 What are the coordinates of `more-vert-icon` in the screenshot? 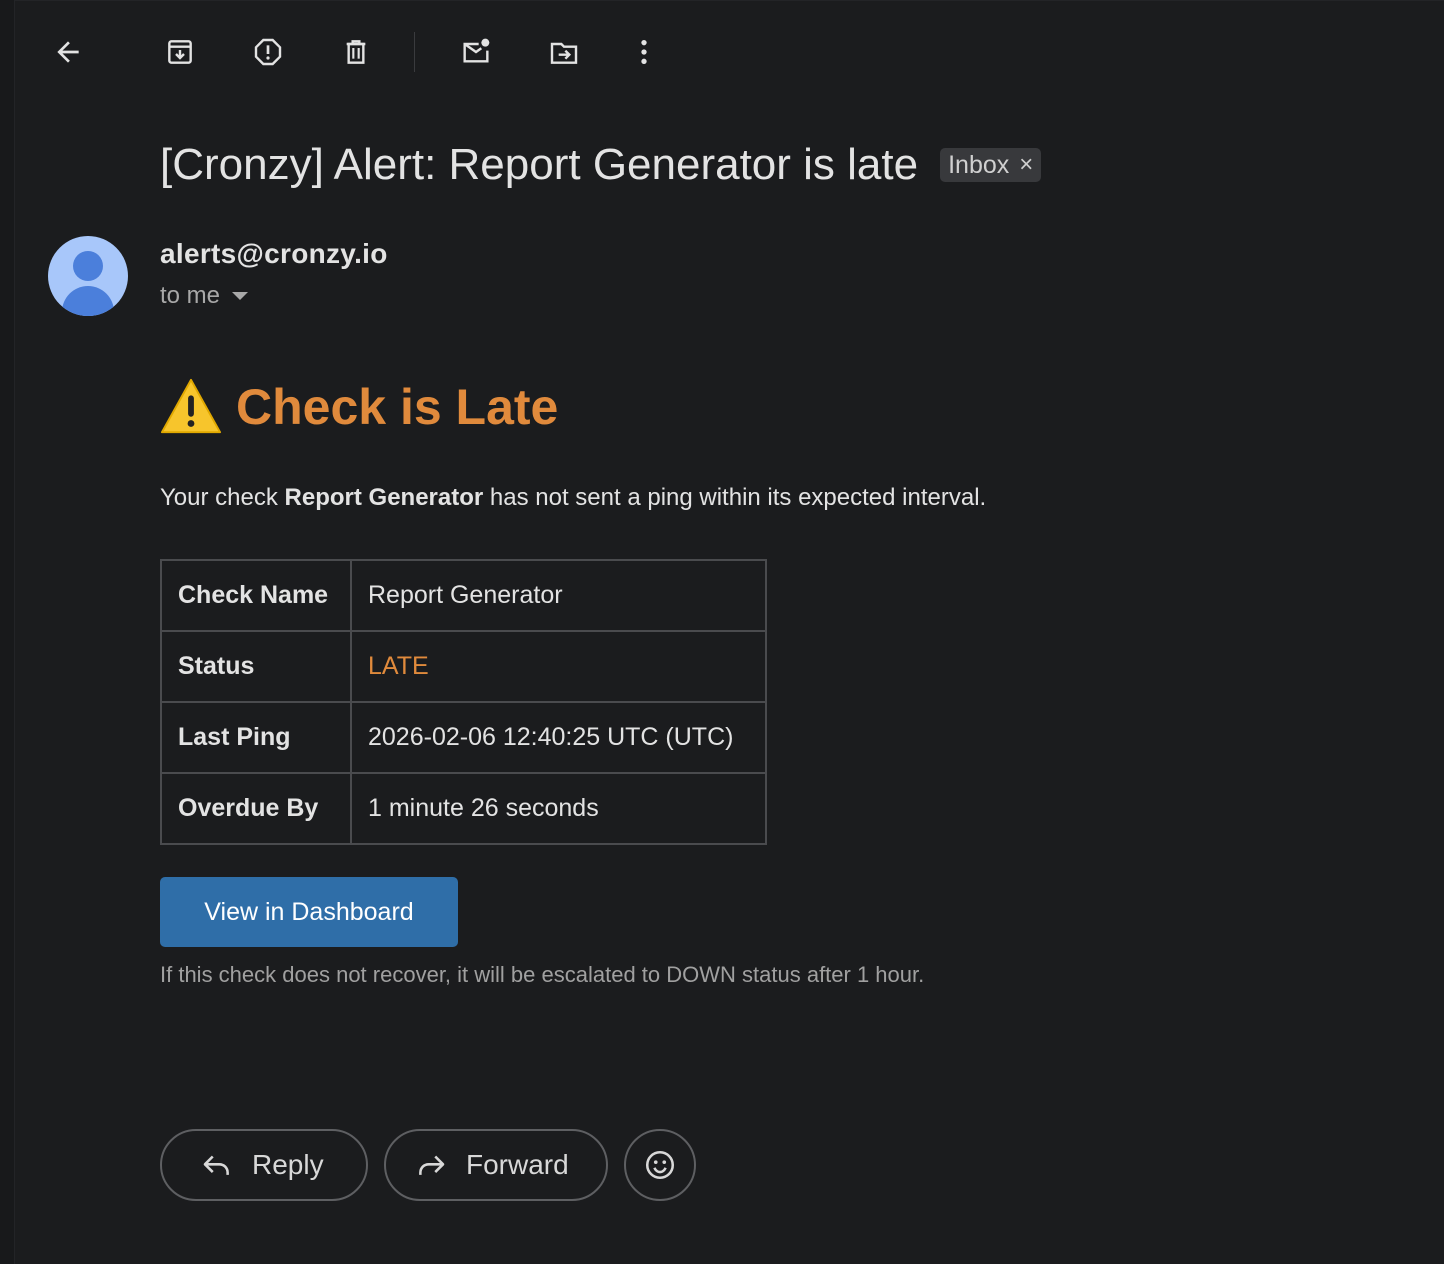 It's located at (644, 52).